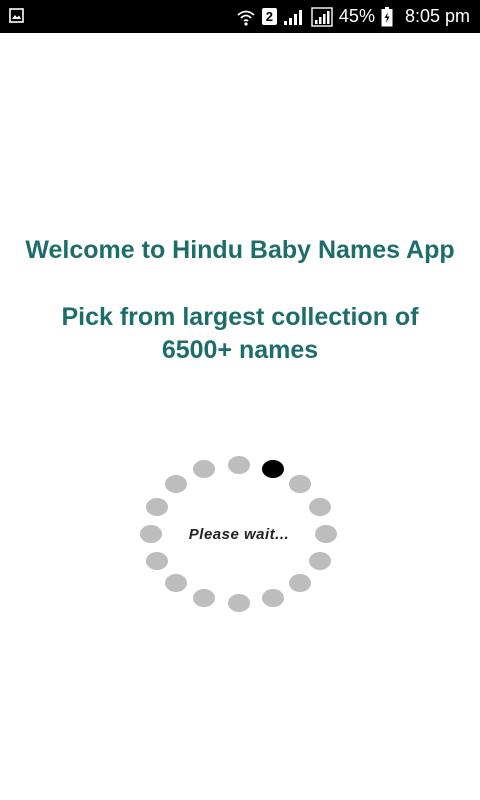  What do you see at coordinates (240, 250) in the screenshot?
I see `welcome-title: Welcome to Hindu Baby Names App` at bounding box center [240, 250].